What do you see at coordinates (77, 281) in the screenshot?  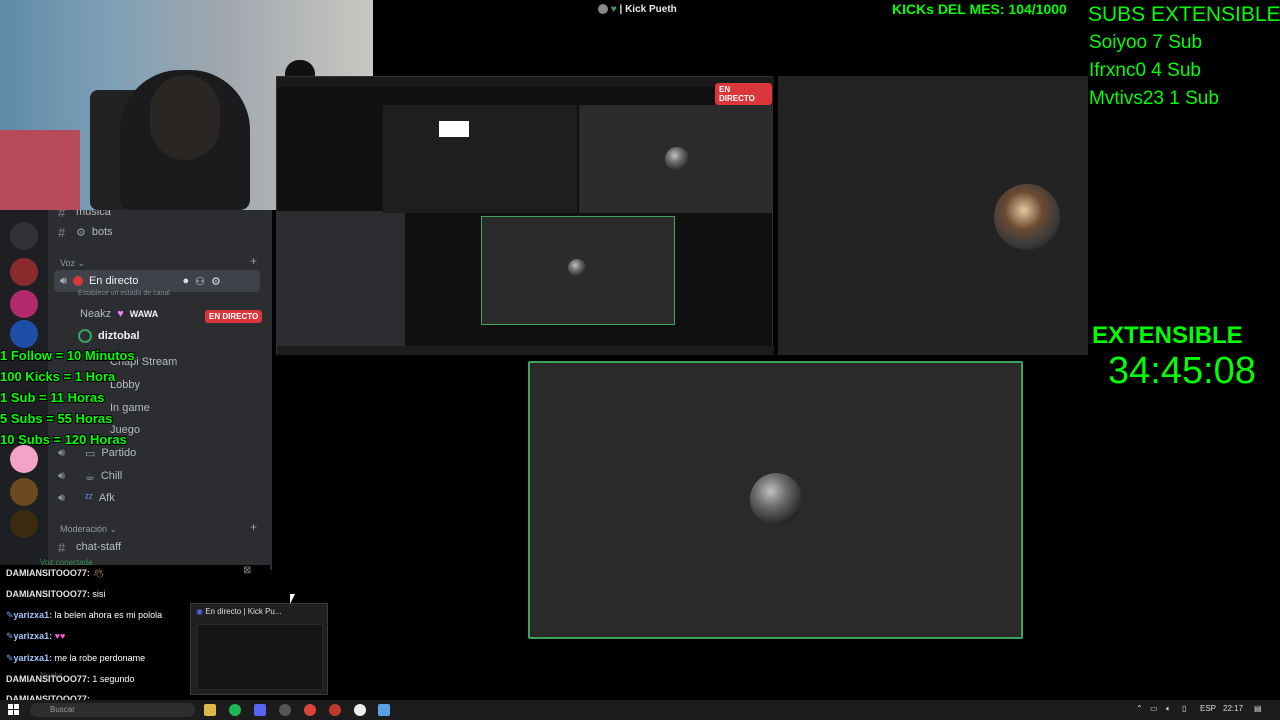 I see `live-dot-icon` at bounding box center [77, 281].